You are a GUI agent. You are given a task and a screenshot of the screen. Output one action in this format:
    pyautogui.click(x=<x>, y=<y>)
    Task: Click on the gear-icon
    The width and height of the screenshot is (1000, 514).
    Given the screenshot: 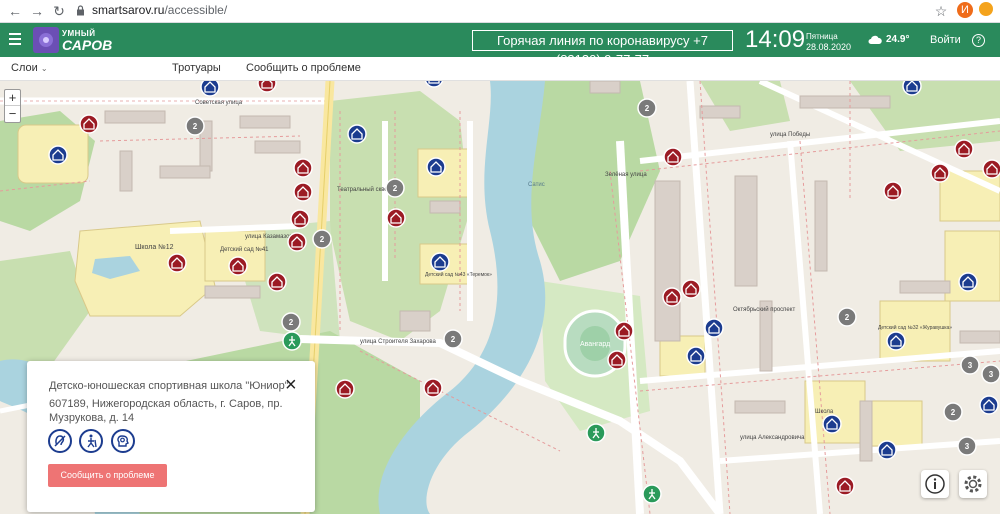 What is the action you would take?
    pyautogui.click(x=973, y=484)
    